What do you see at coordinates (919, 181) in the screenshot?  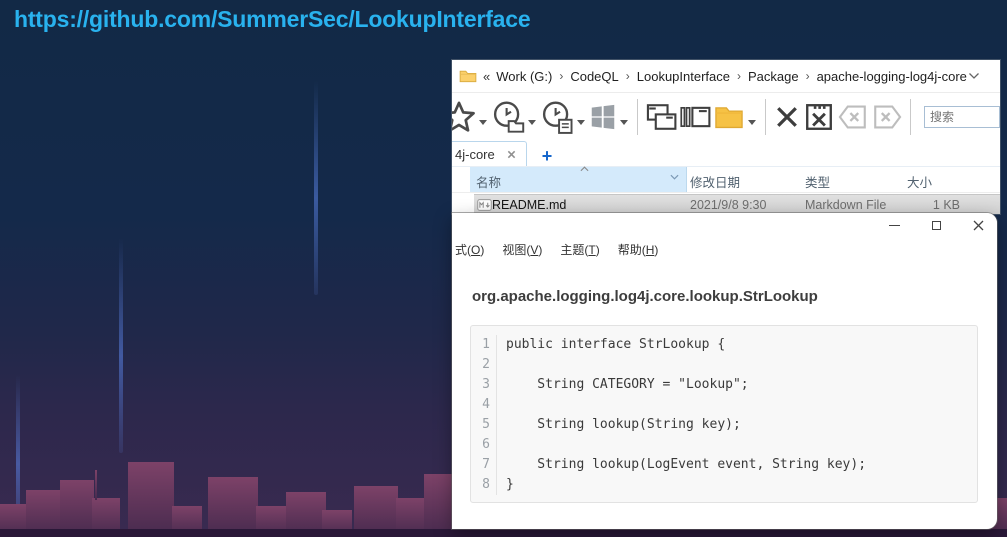 I see `column-header-size: 大小` at bounding box center [919, 181].